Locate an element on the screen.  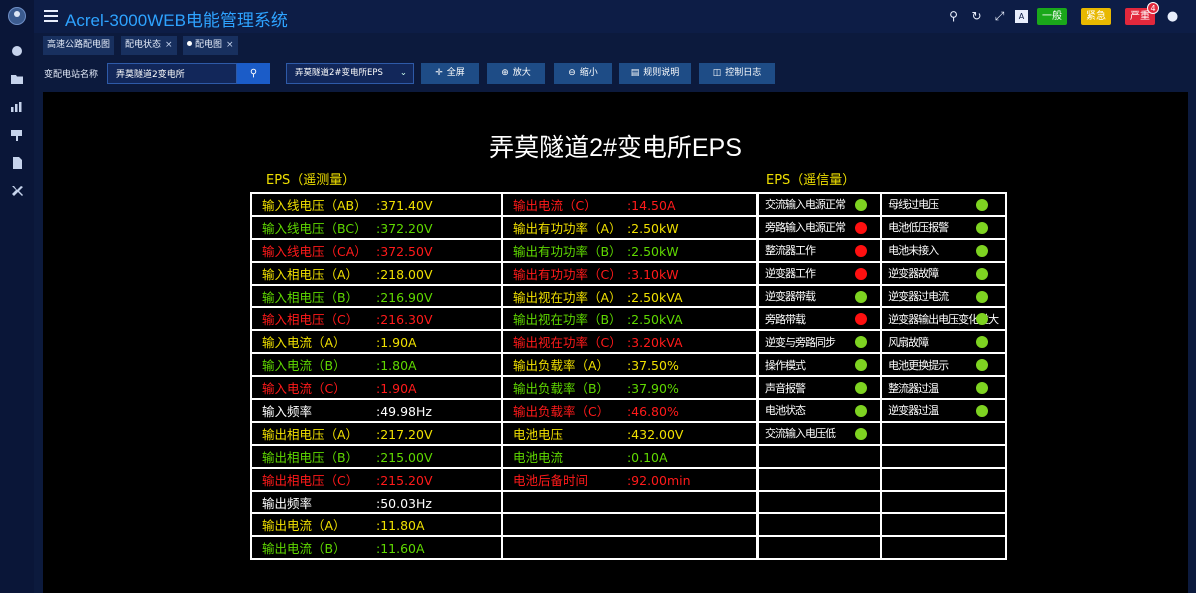
diagram-select: 弄莫隧道2#变电所EPS ⌄ is located at coordinates (350, 73).